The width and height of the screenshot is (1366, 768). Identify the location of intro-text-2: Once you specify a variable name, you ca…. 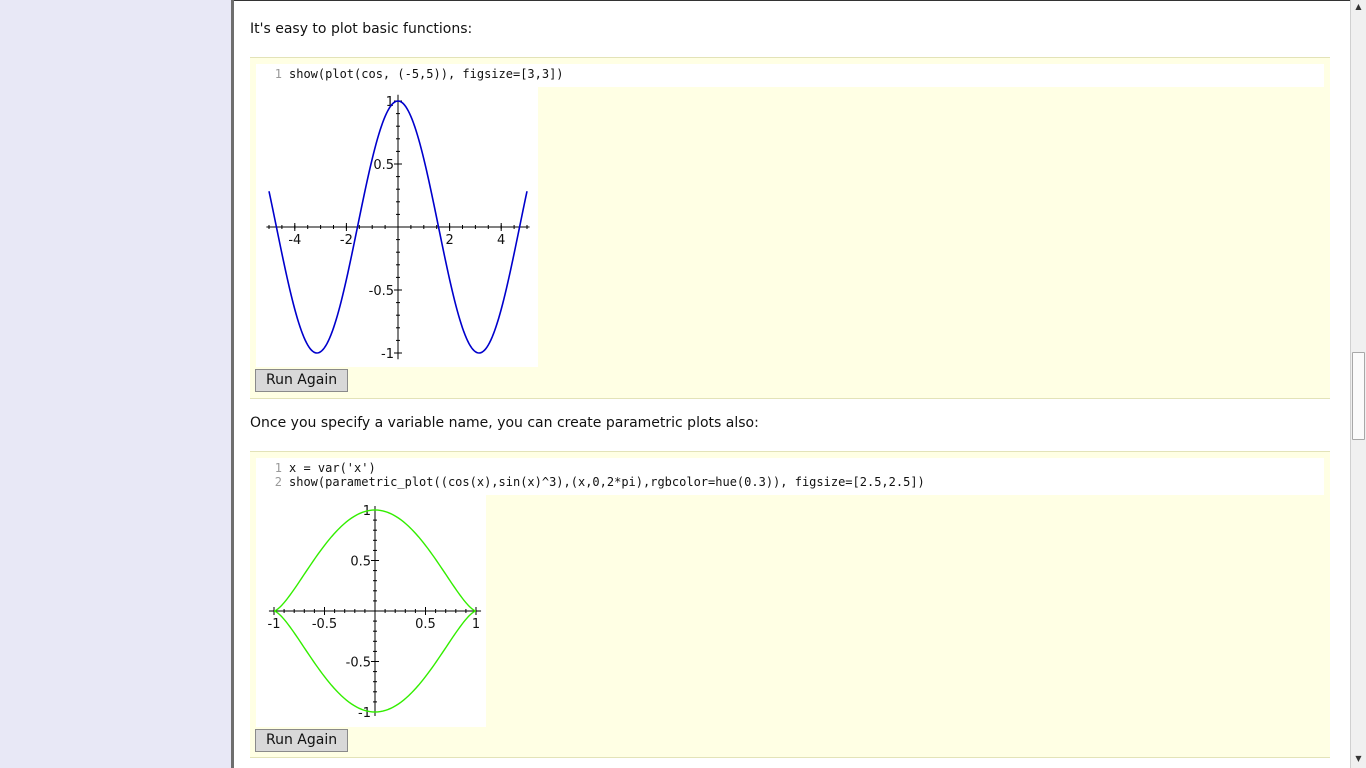
(504, 423).